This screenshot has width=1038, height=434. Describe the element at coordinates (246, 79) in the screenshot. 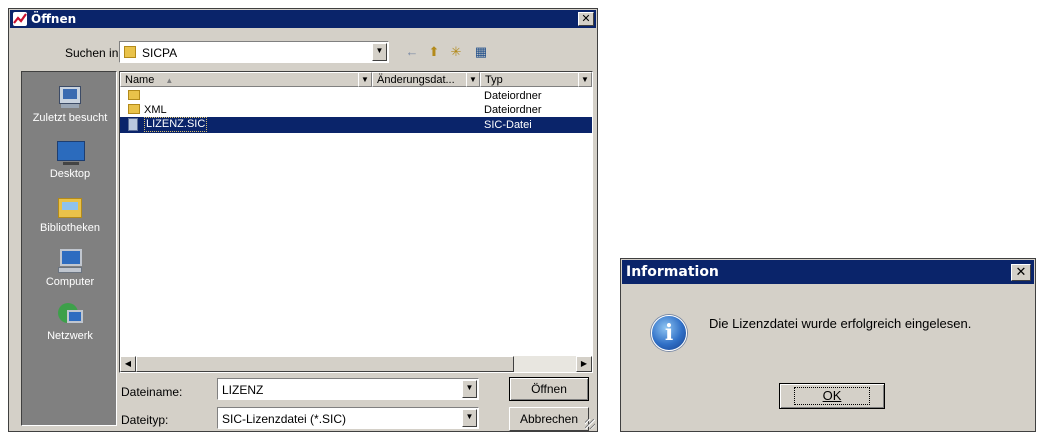

I see `column-name: Name ▲` at that location.